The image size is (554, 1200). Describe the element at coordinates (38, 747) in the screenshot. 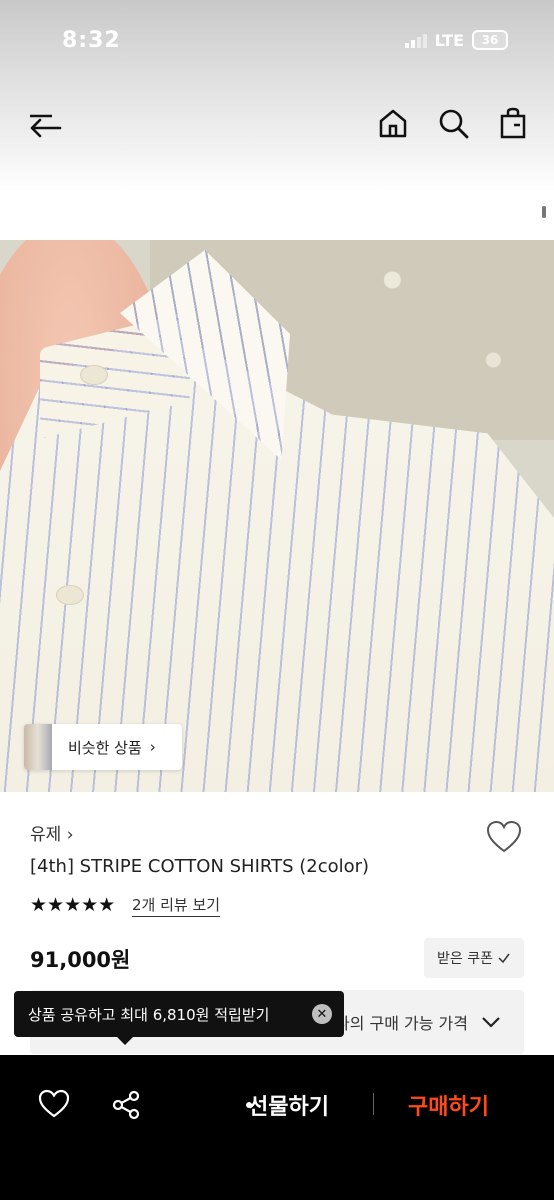

I see `similar-products-thumbnail` at that location.